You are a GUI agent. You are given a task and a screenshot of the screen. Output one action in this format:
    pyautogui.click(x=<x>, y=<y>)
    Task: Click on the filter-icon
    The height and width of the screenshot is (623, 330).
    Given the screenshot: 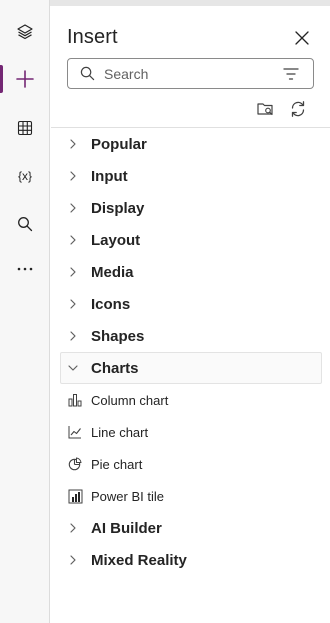 What is the action you would take?
    pyautogui.click(x=291, y=74)
    